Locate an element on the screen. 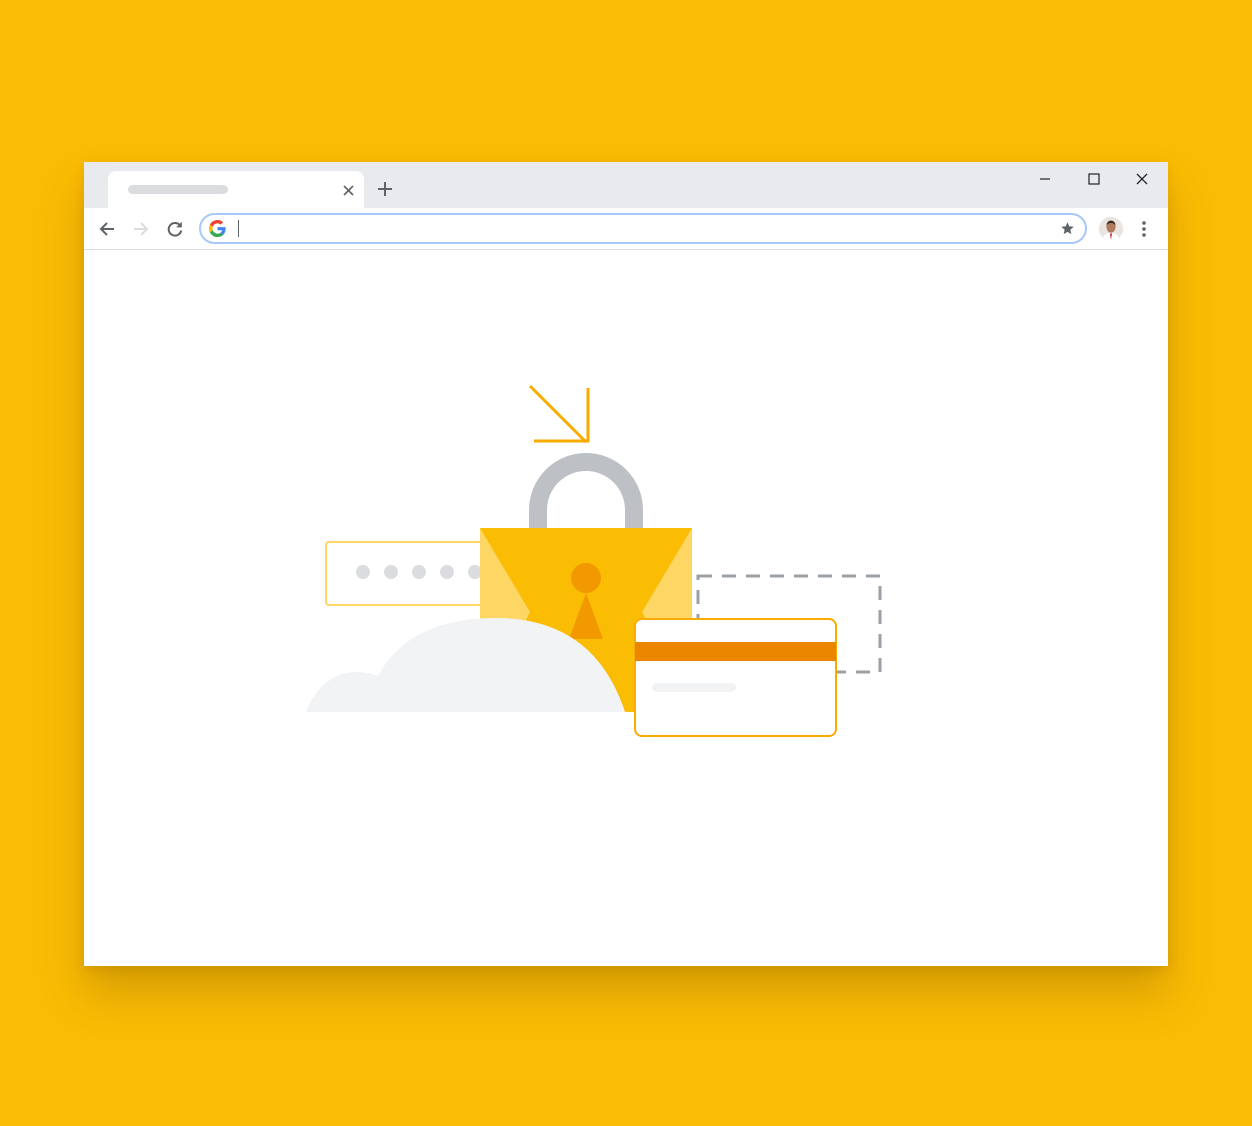 The height and width of the screenshot is (1126, 1252). credit-card-icon is located at coordinates (735, 677).